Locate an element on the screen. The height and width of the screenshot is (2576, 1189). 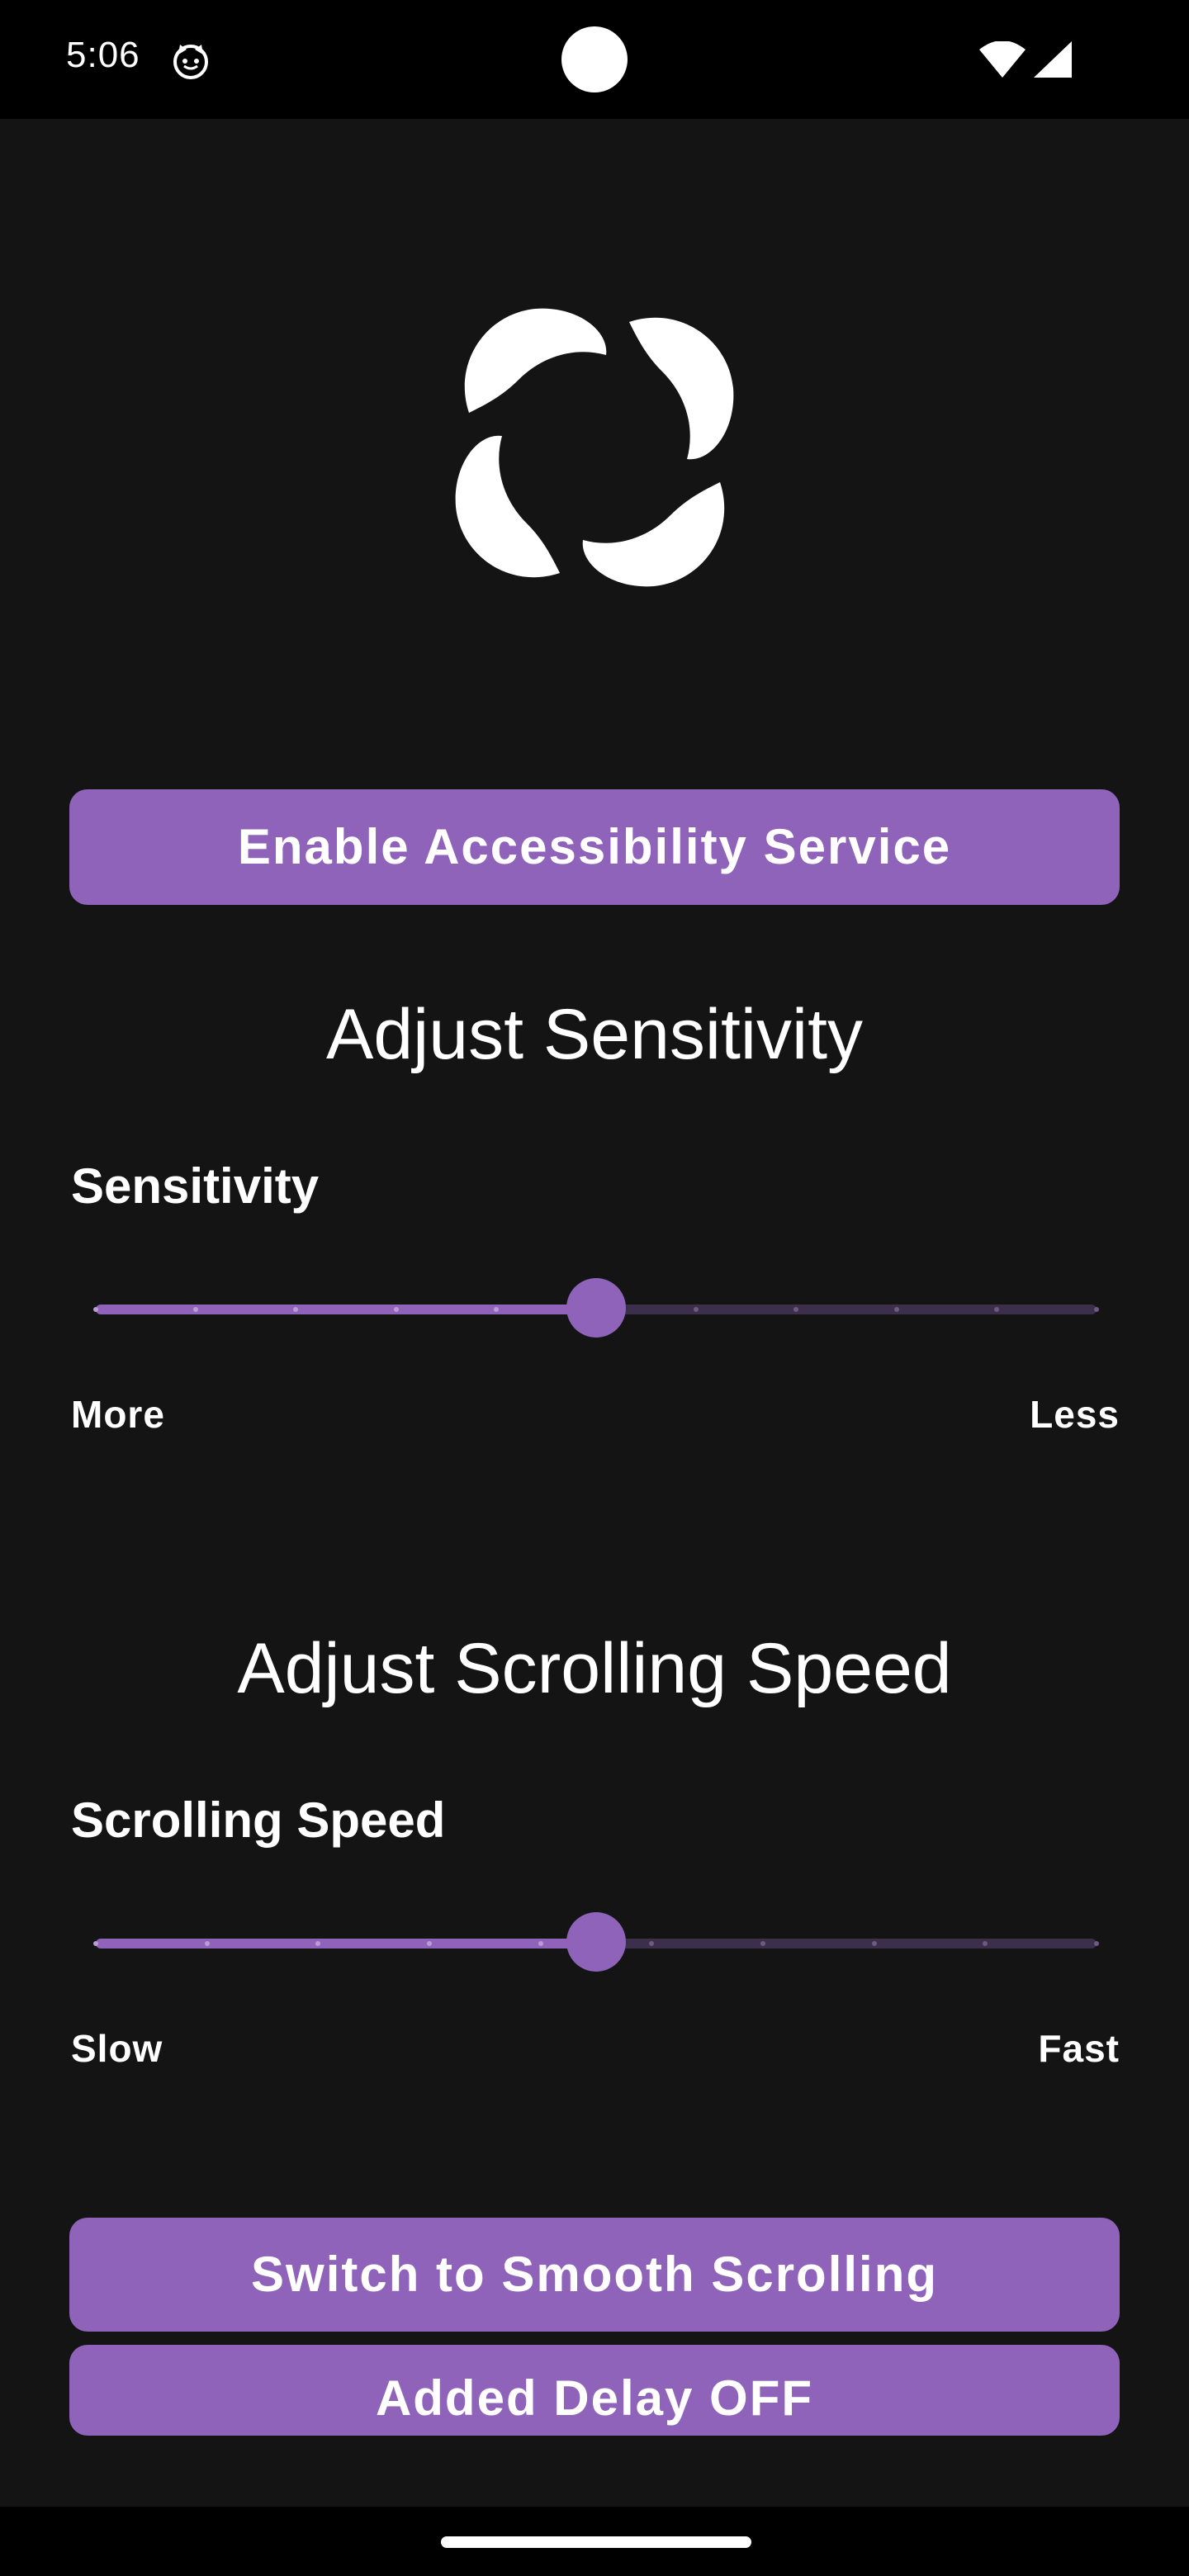
enable-accessibility-button: Enable Accessibility Service is located at coordinates (594, 847).